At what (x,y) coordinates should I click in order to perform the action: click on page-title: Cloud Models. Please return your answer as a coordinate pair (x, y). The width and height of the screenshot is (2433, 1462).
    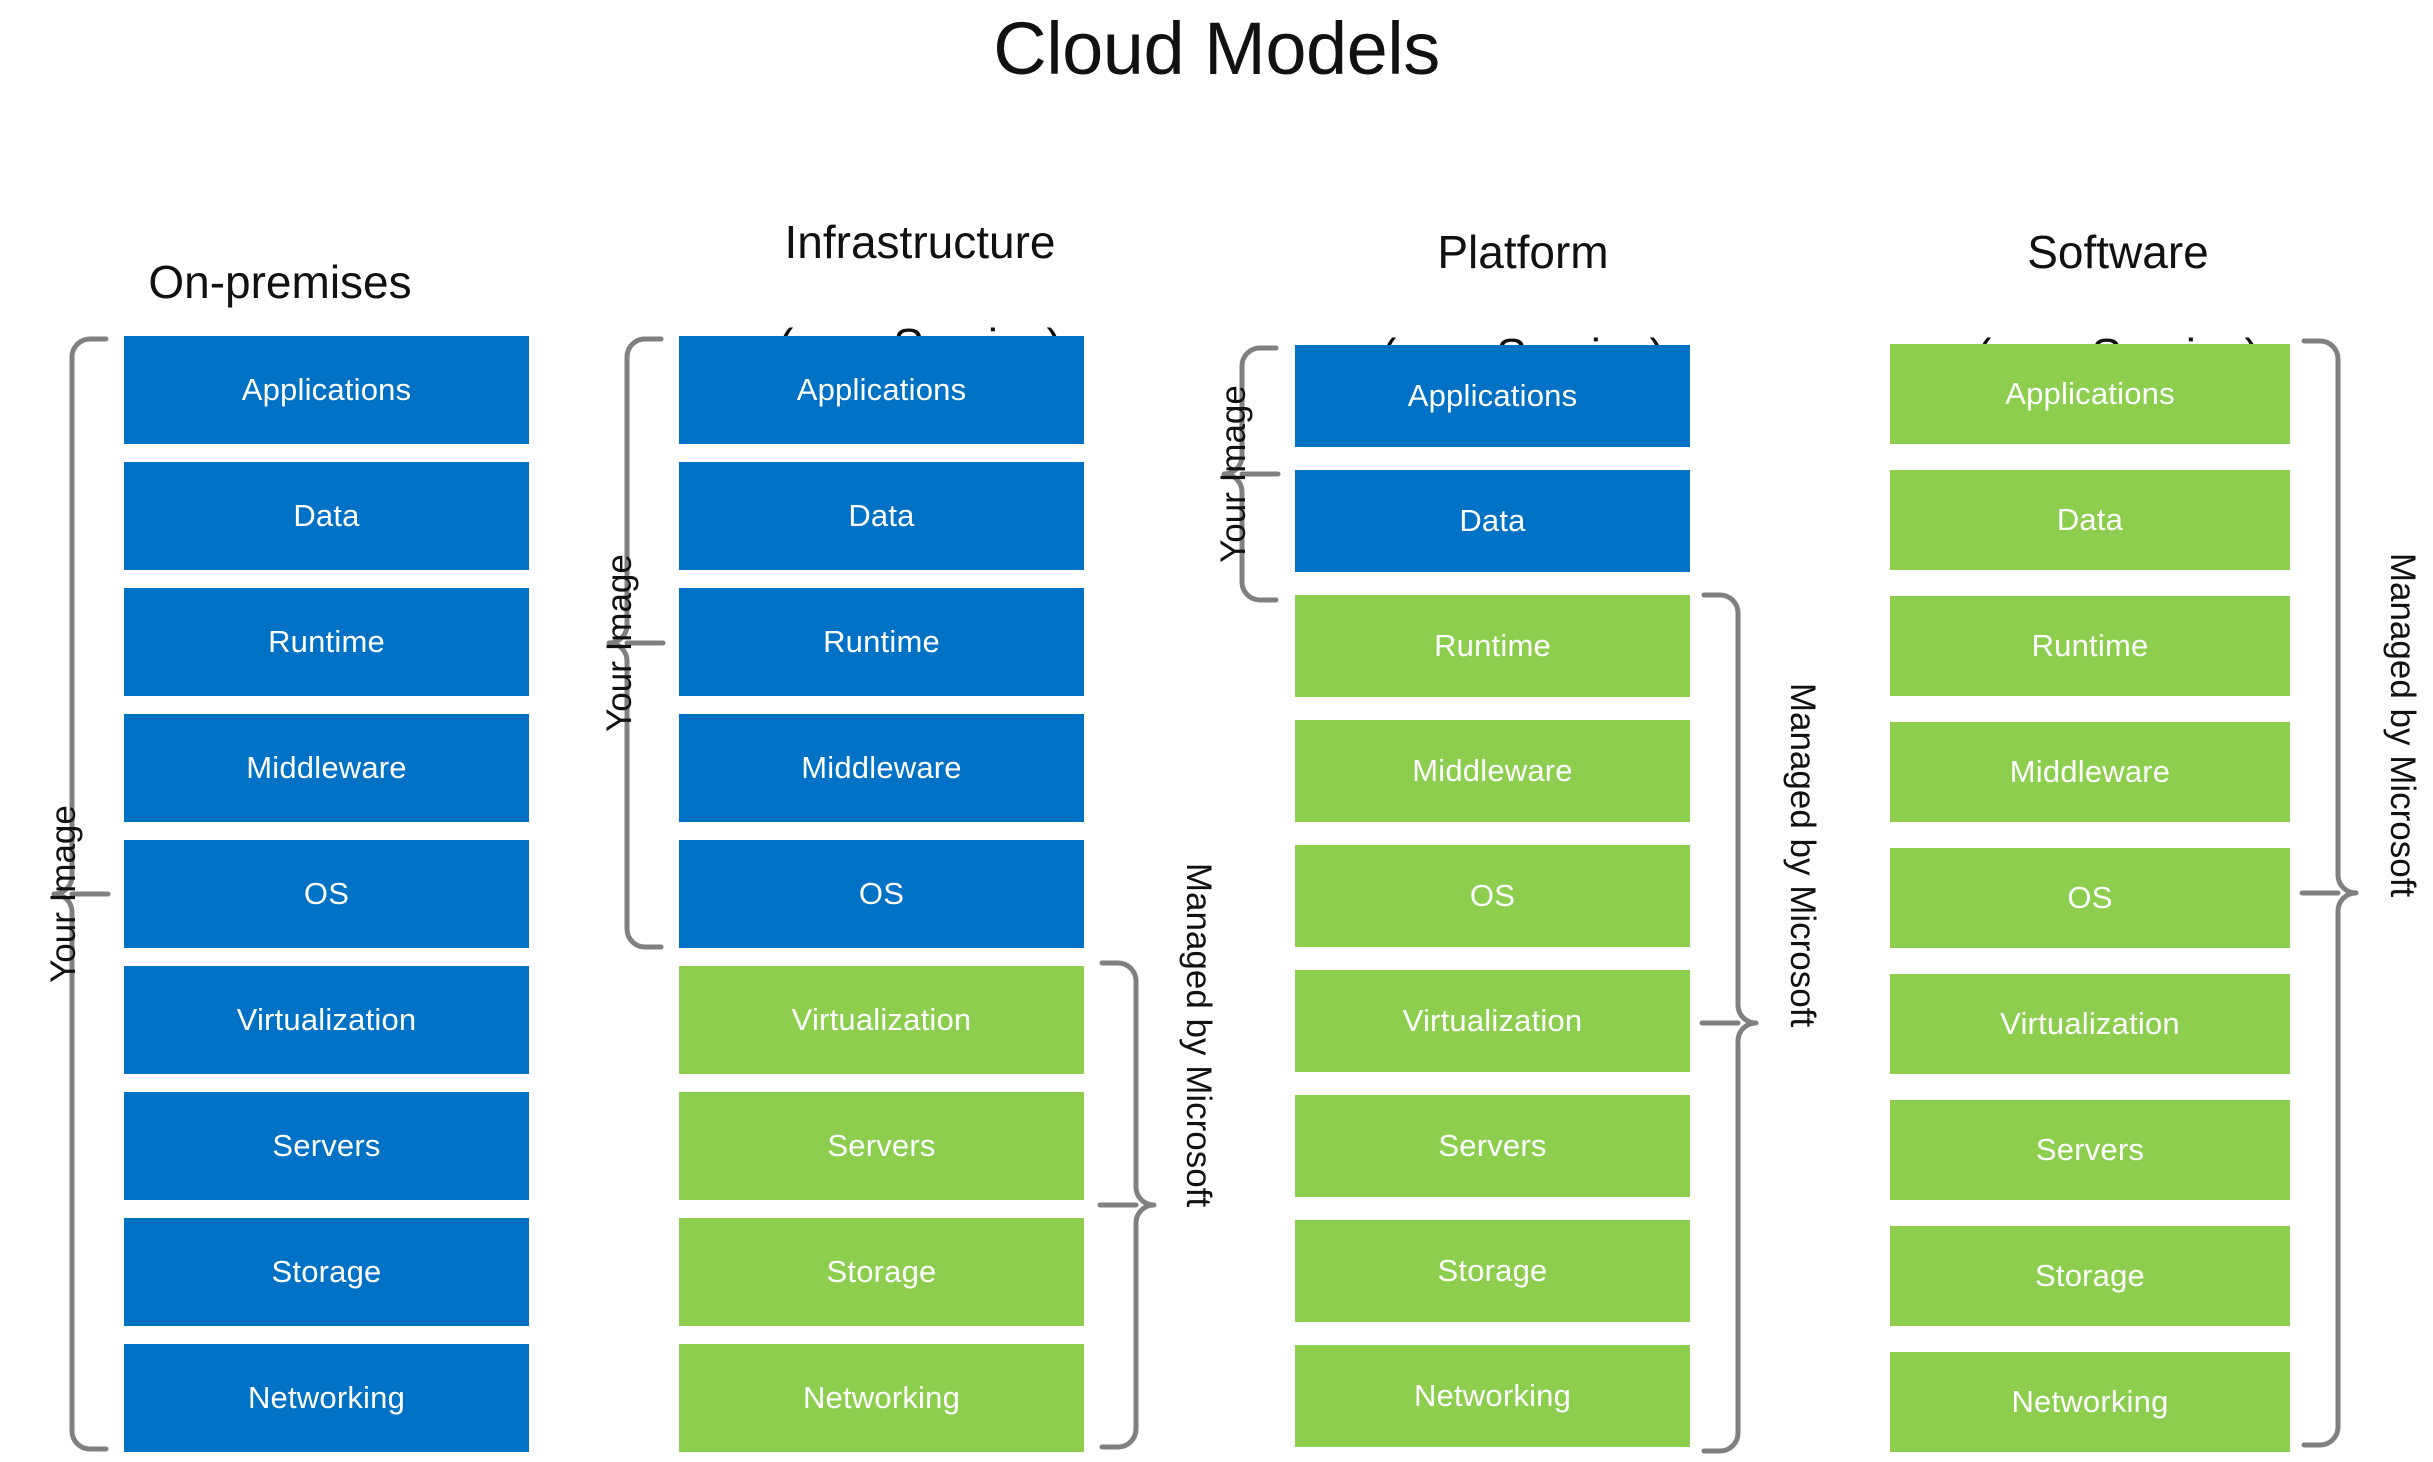
    Looking at the image, I should click on (1216, 48).